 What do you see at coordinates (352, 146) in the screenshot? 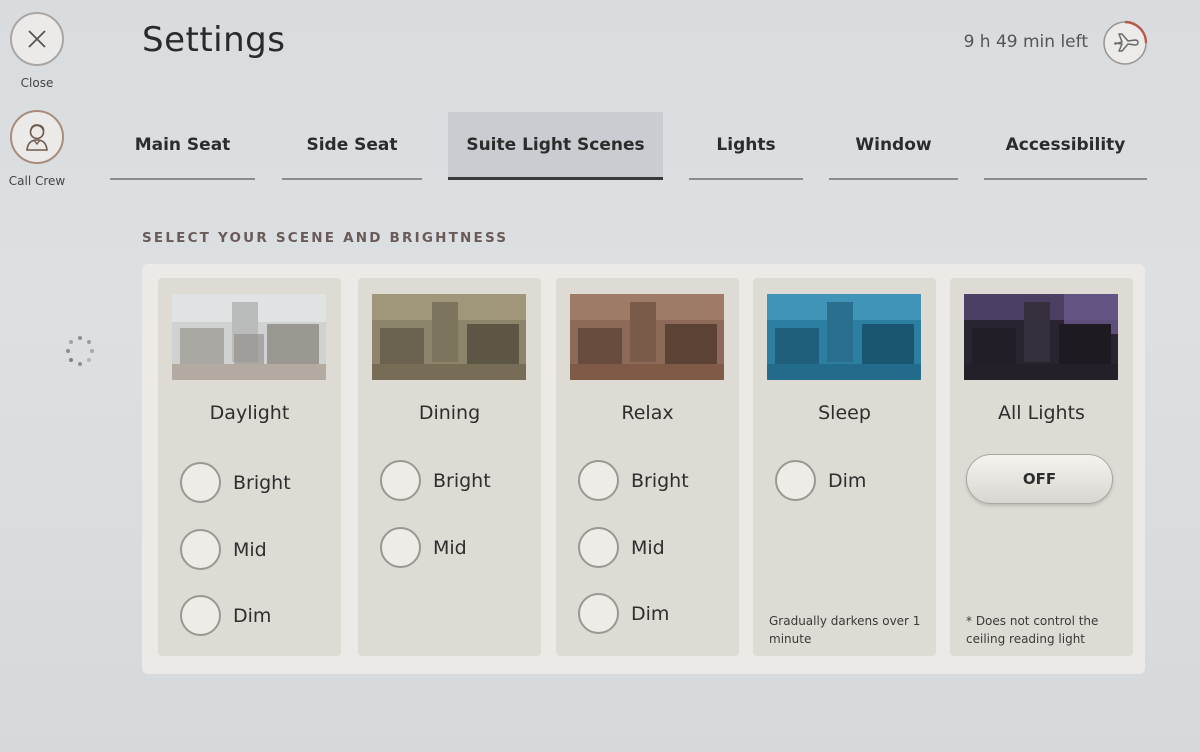
I see `tab-side-seat: Side Seat` at bounding box center [352, 146].